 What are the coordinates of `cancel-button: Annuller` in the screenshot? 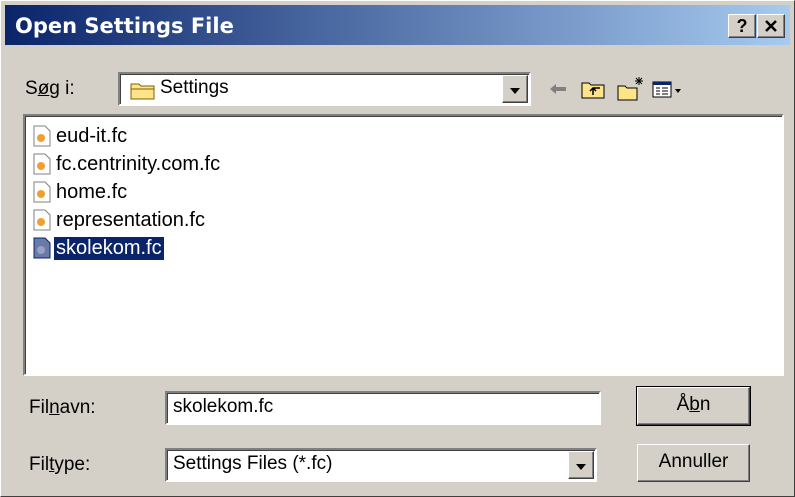 It's located at (693, 463).